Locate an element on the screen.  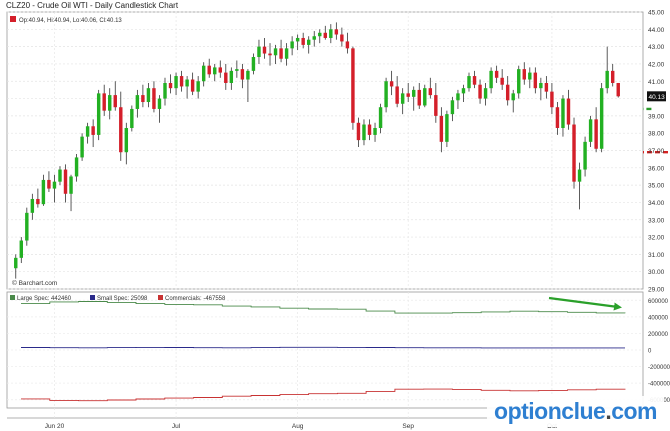
price-tick-label: 31.00 is located at coordinates (656, 255).